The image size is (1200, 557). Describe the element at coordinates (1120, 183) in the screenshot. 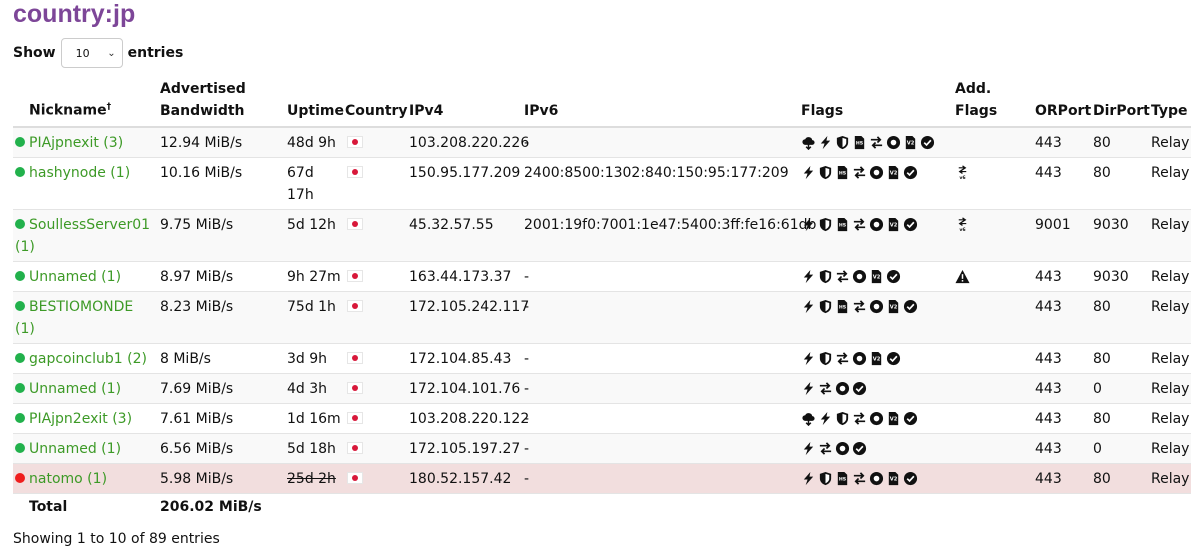

I see `dirport-cell: 80` at that location.